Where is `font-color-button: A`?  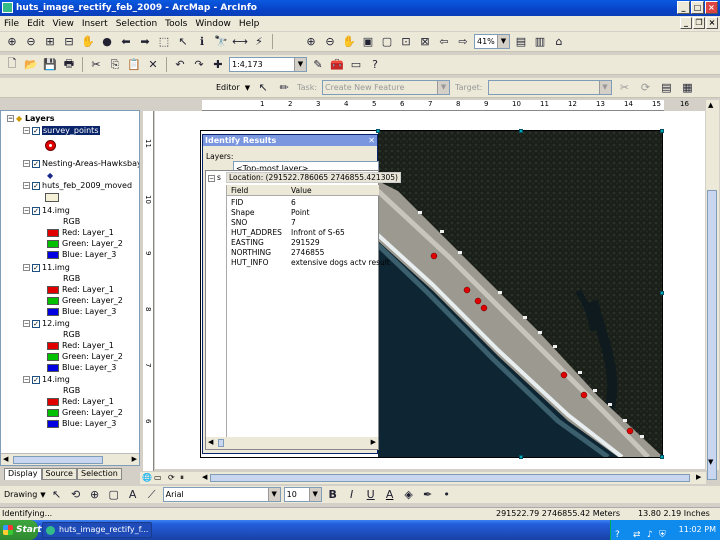
font-color-button: A is located at coordinates (390, 495).